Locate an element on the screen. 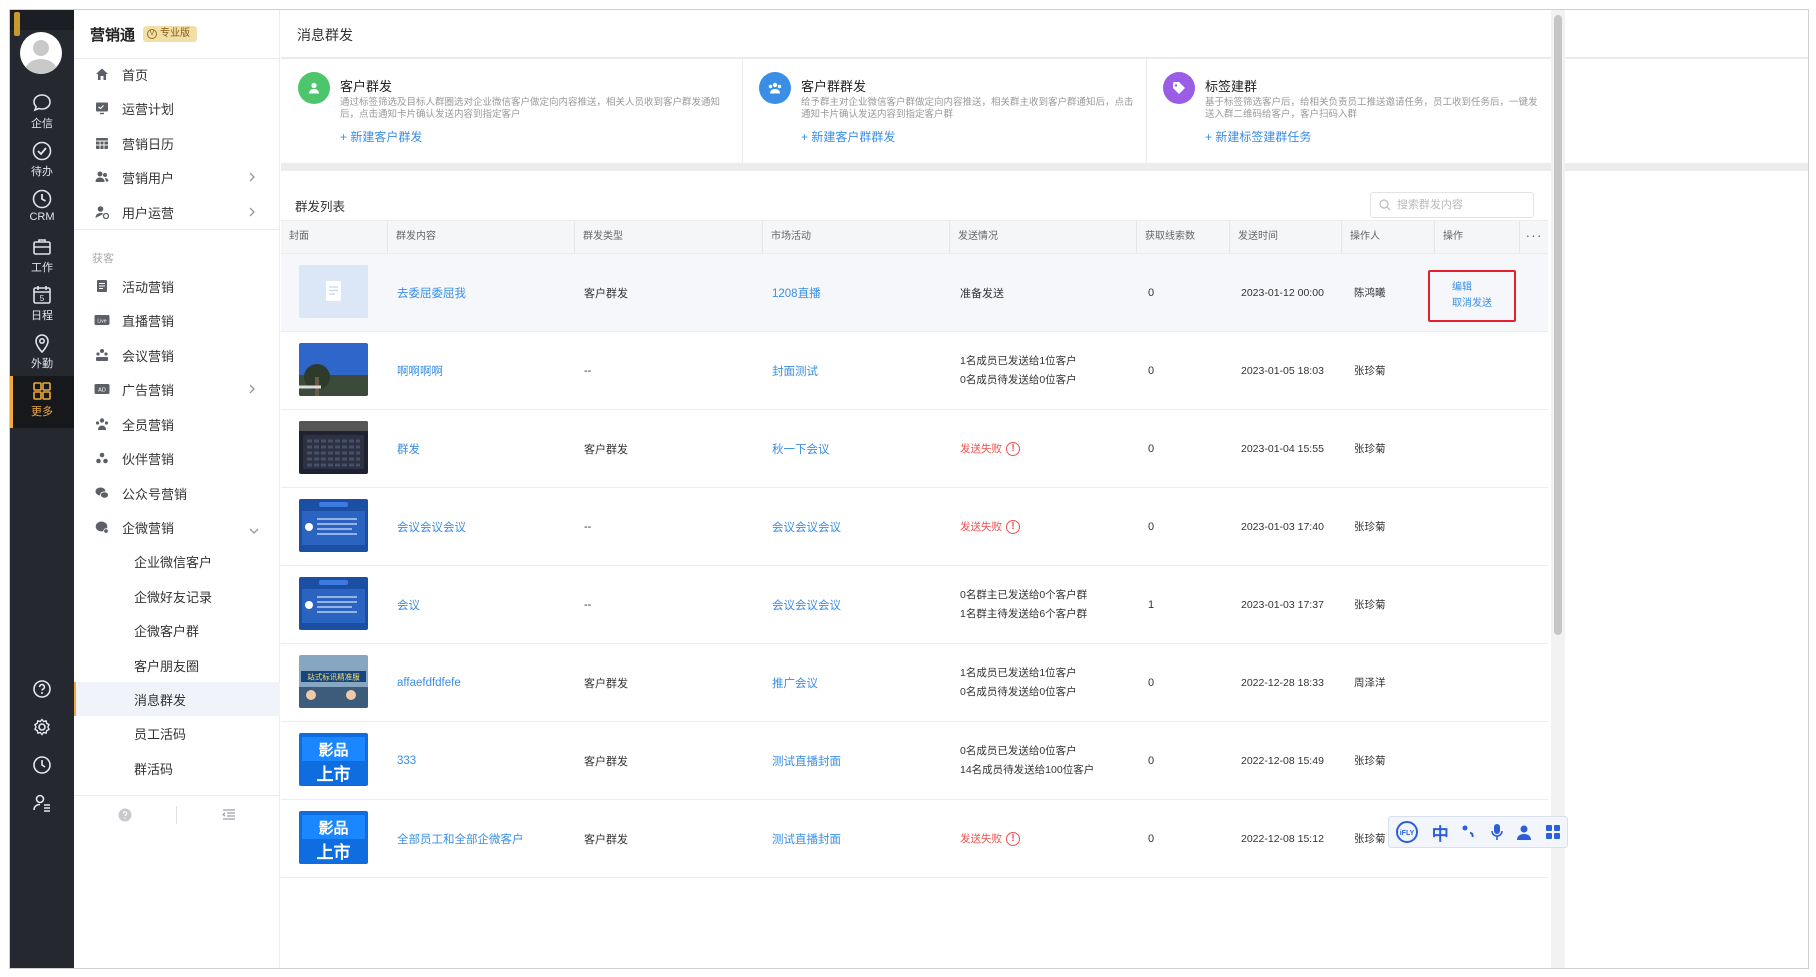  chevron-right-icon is located at coordinates (252, 178).